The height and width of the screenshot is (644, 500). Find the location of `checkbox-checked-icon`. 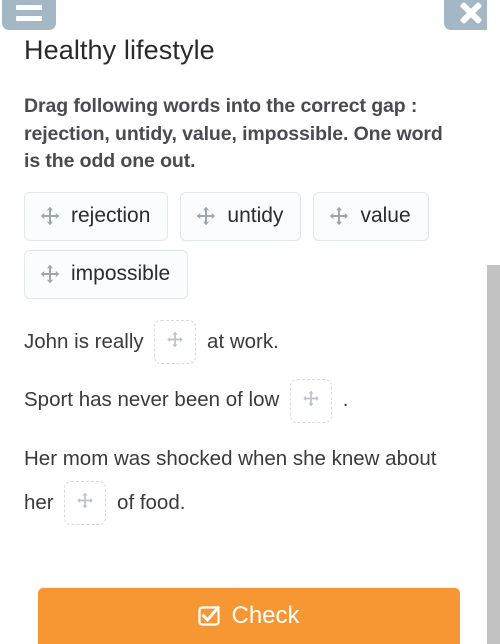

checkbox-checked-icon is located at coordinates (210, 616).